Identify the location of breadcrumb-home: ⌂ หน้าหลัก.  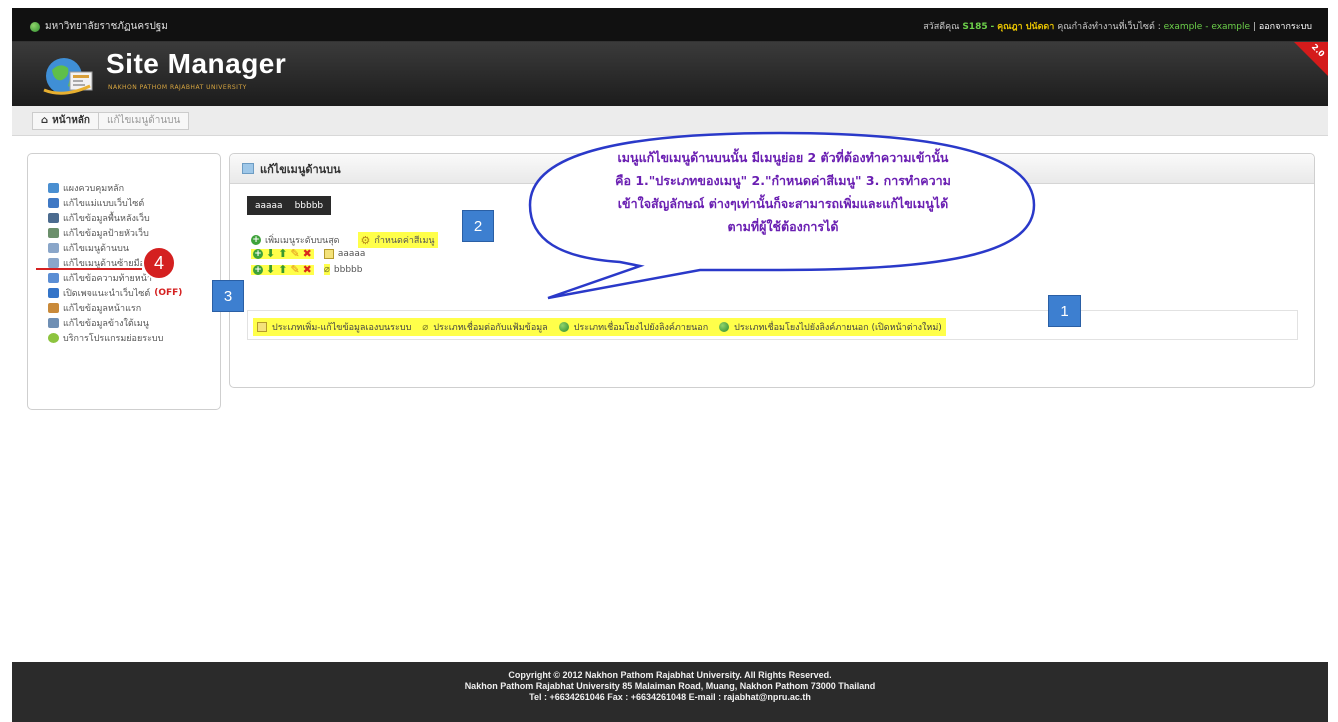
(66, 121).